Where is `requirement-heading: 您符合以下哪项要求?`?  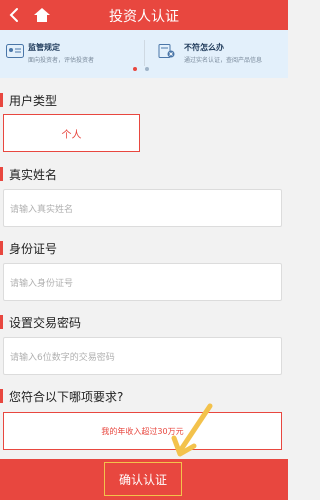 requirement-heading: 您符合以下哪项要求? is located at coordinates (61, 396).